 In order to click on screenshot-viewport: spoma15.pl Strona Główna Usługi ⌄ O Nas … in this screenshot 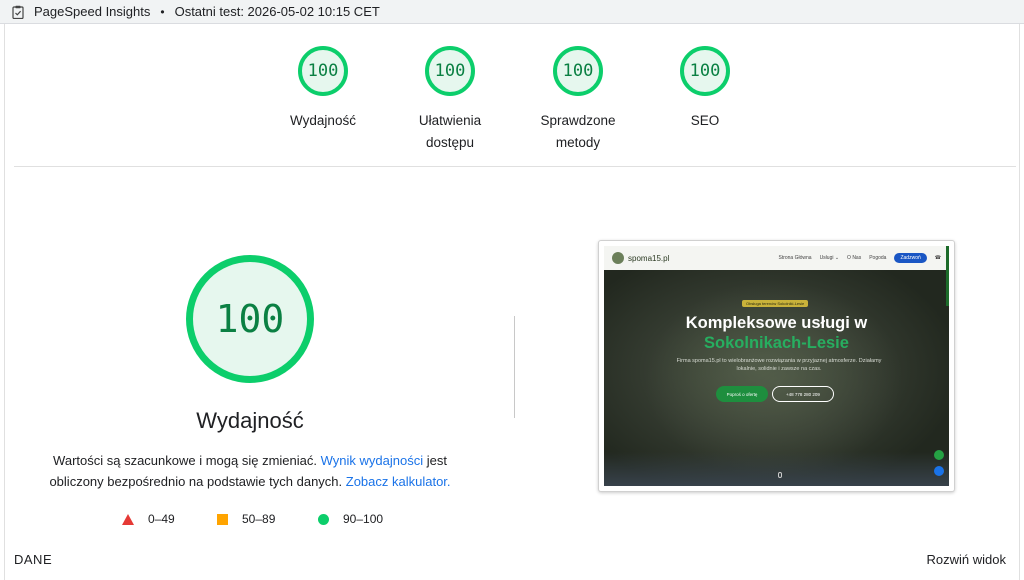, I will do `click(776, 366)`.